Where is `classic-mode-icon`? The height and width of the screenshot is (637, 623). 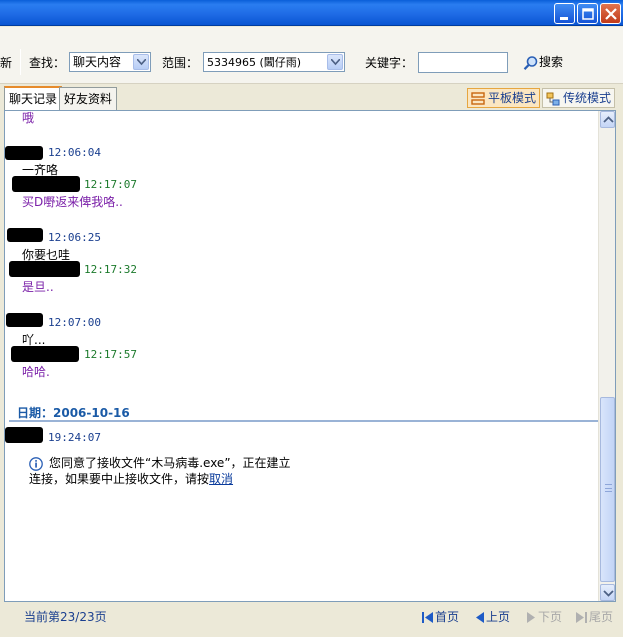
classic-mode-icon is located at coordinates (553, 98).